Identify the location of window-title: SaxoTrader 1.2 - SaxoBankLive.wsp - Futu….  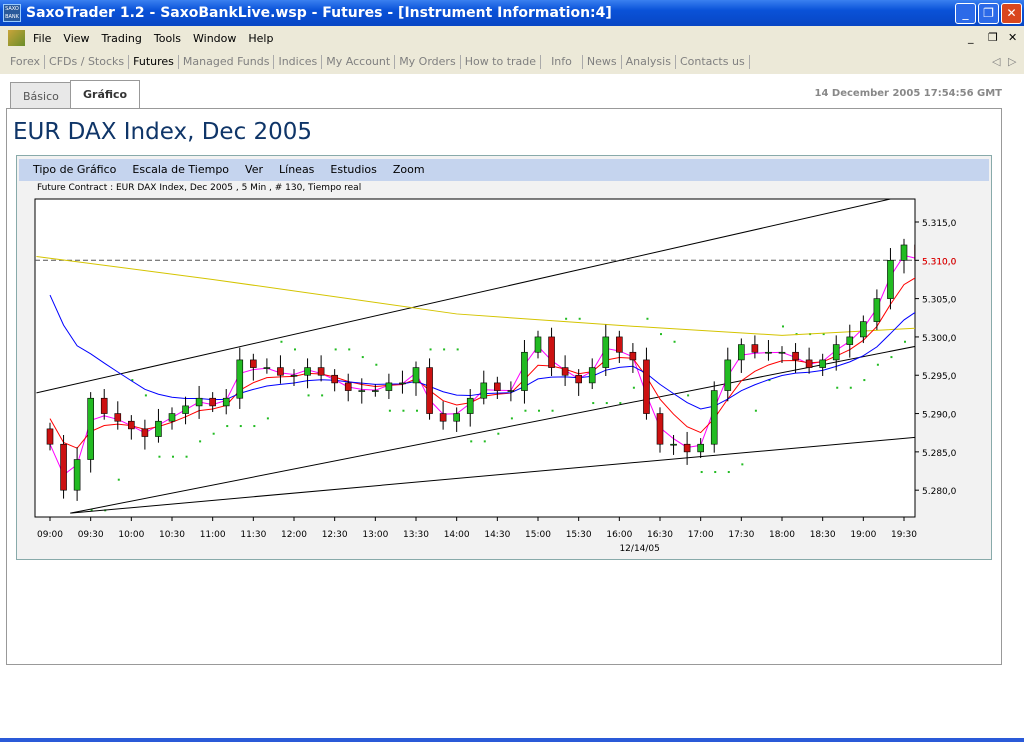
(319, 13).